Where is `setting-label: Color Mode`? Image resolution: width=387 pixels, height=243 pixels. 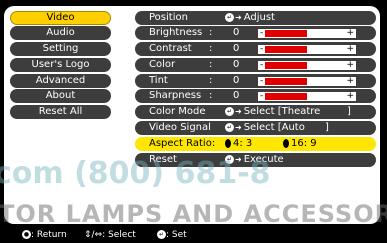 setting-label: Color Mode is located at coordinates (177, 111).